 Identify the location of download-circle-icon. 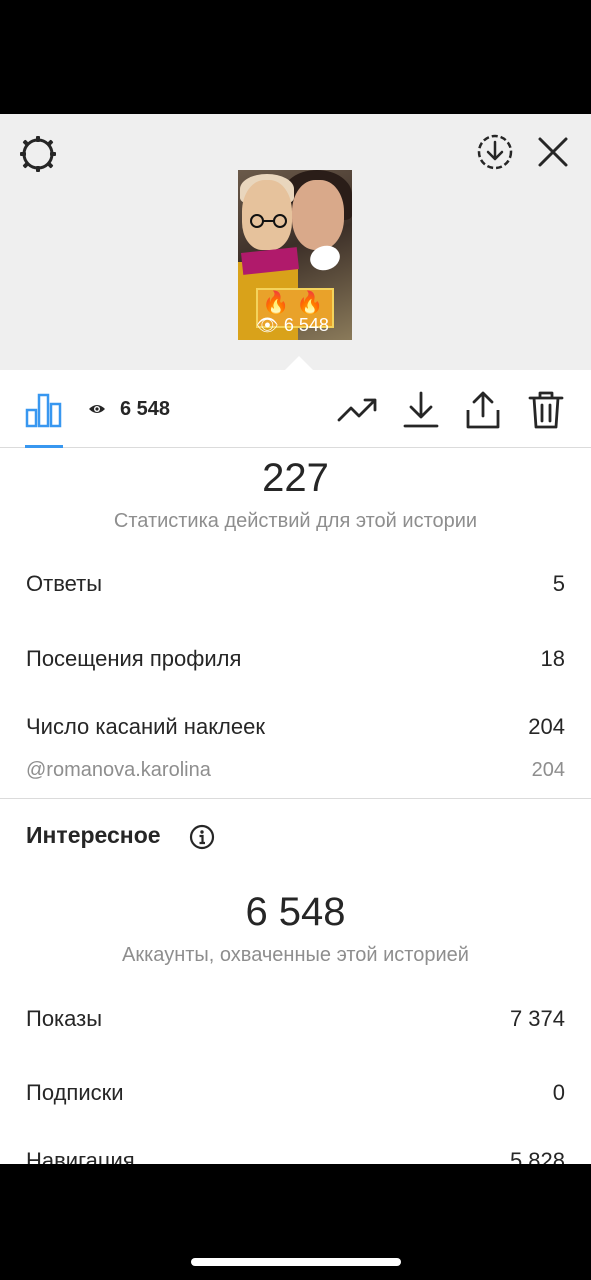
(495, 152).